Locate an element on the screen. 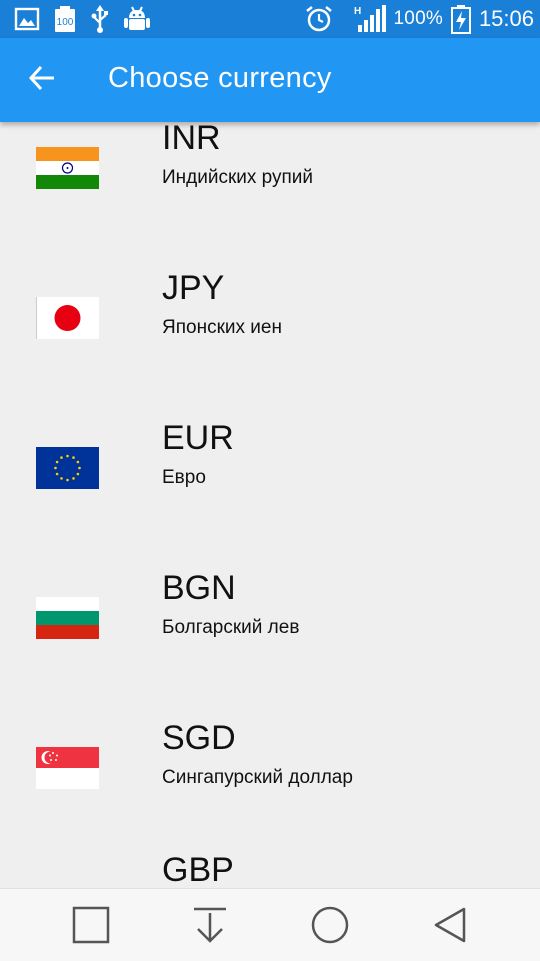 The image size is (540, 961). status-left-icons: 100 is located at coordinates (82, 19).